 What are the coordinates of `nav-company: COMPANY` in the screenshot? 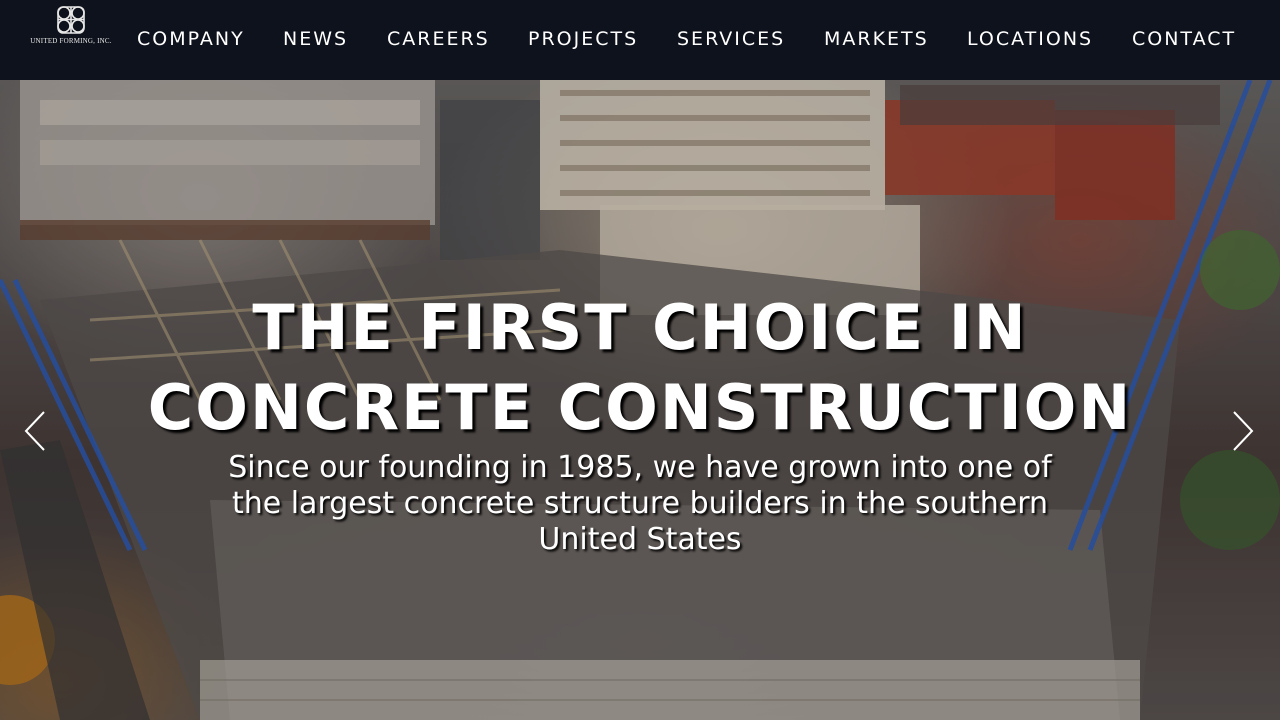 It's located at (191, 39).